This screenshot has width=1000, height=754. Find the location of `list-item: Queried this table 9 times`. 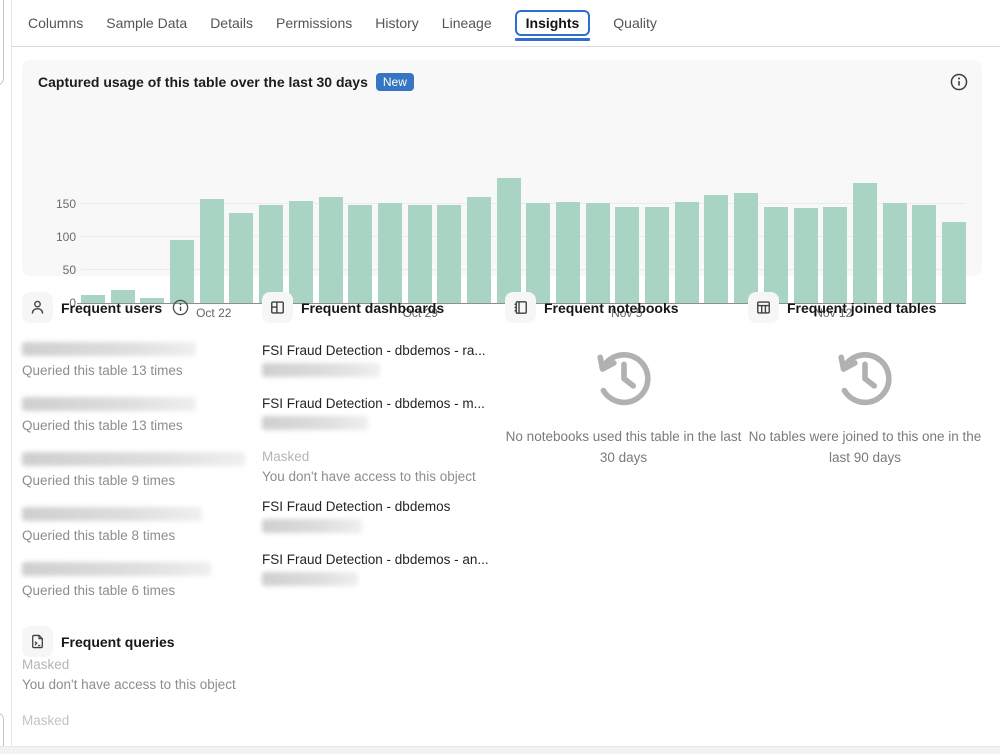

list-item: Queried this table 9 times is located at coordinates (138, 470).